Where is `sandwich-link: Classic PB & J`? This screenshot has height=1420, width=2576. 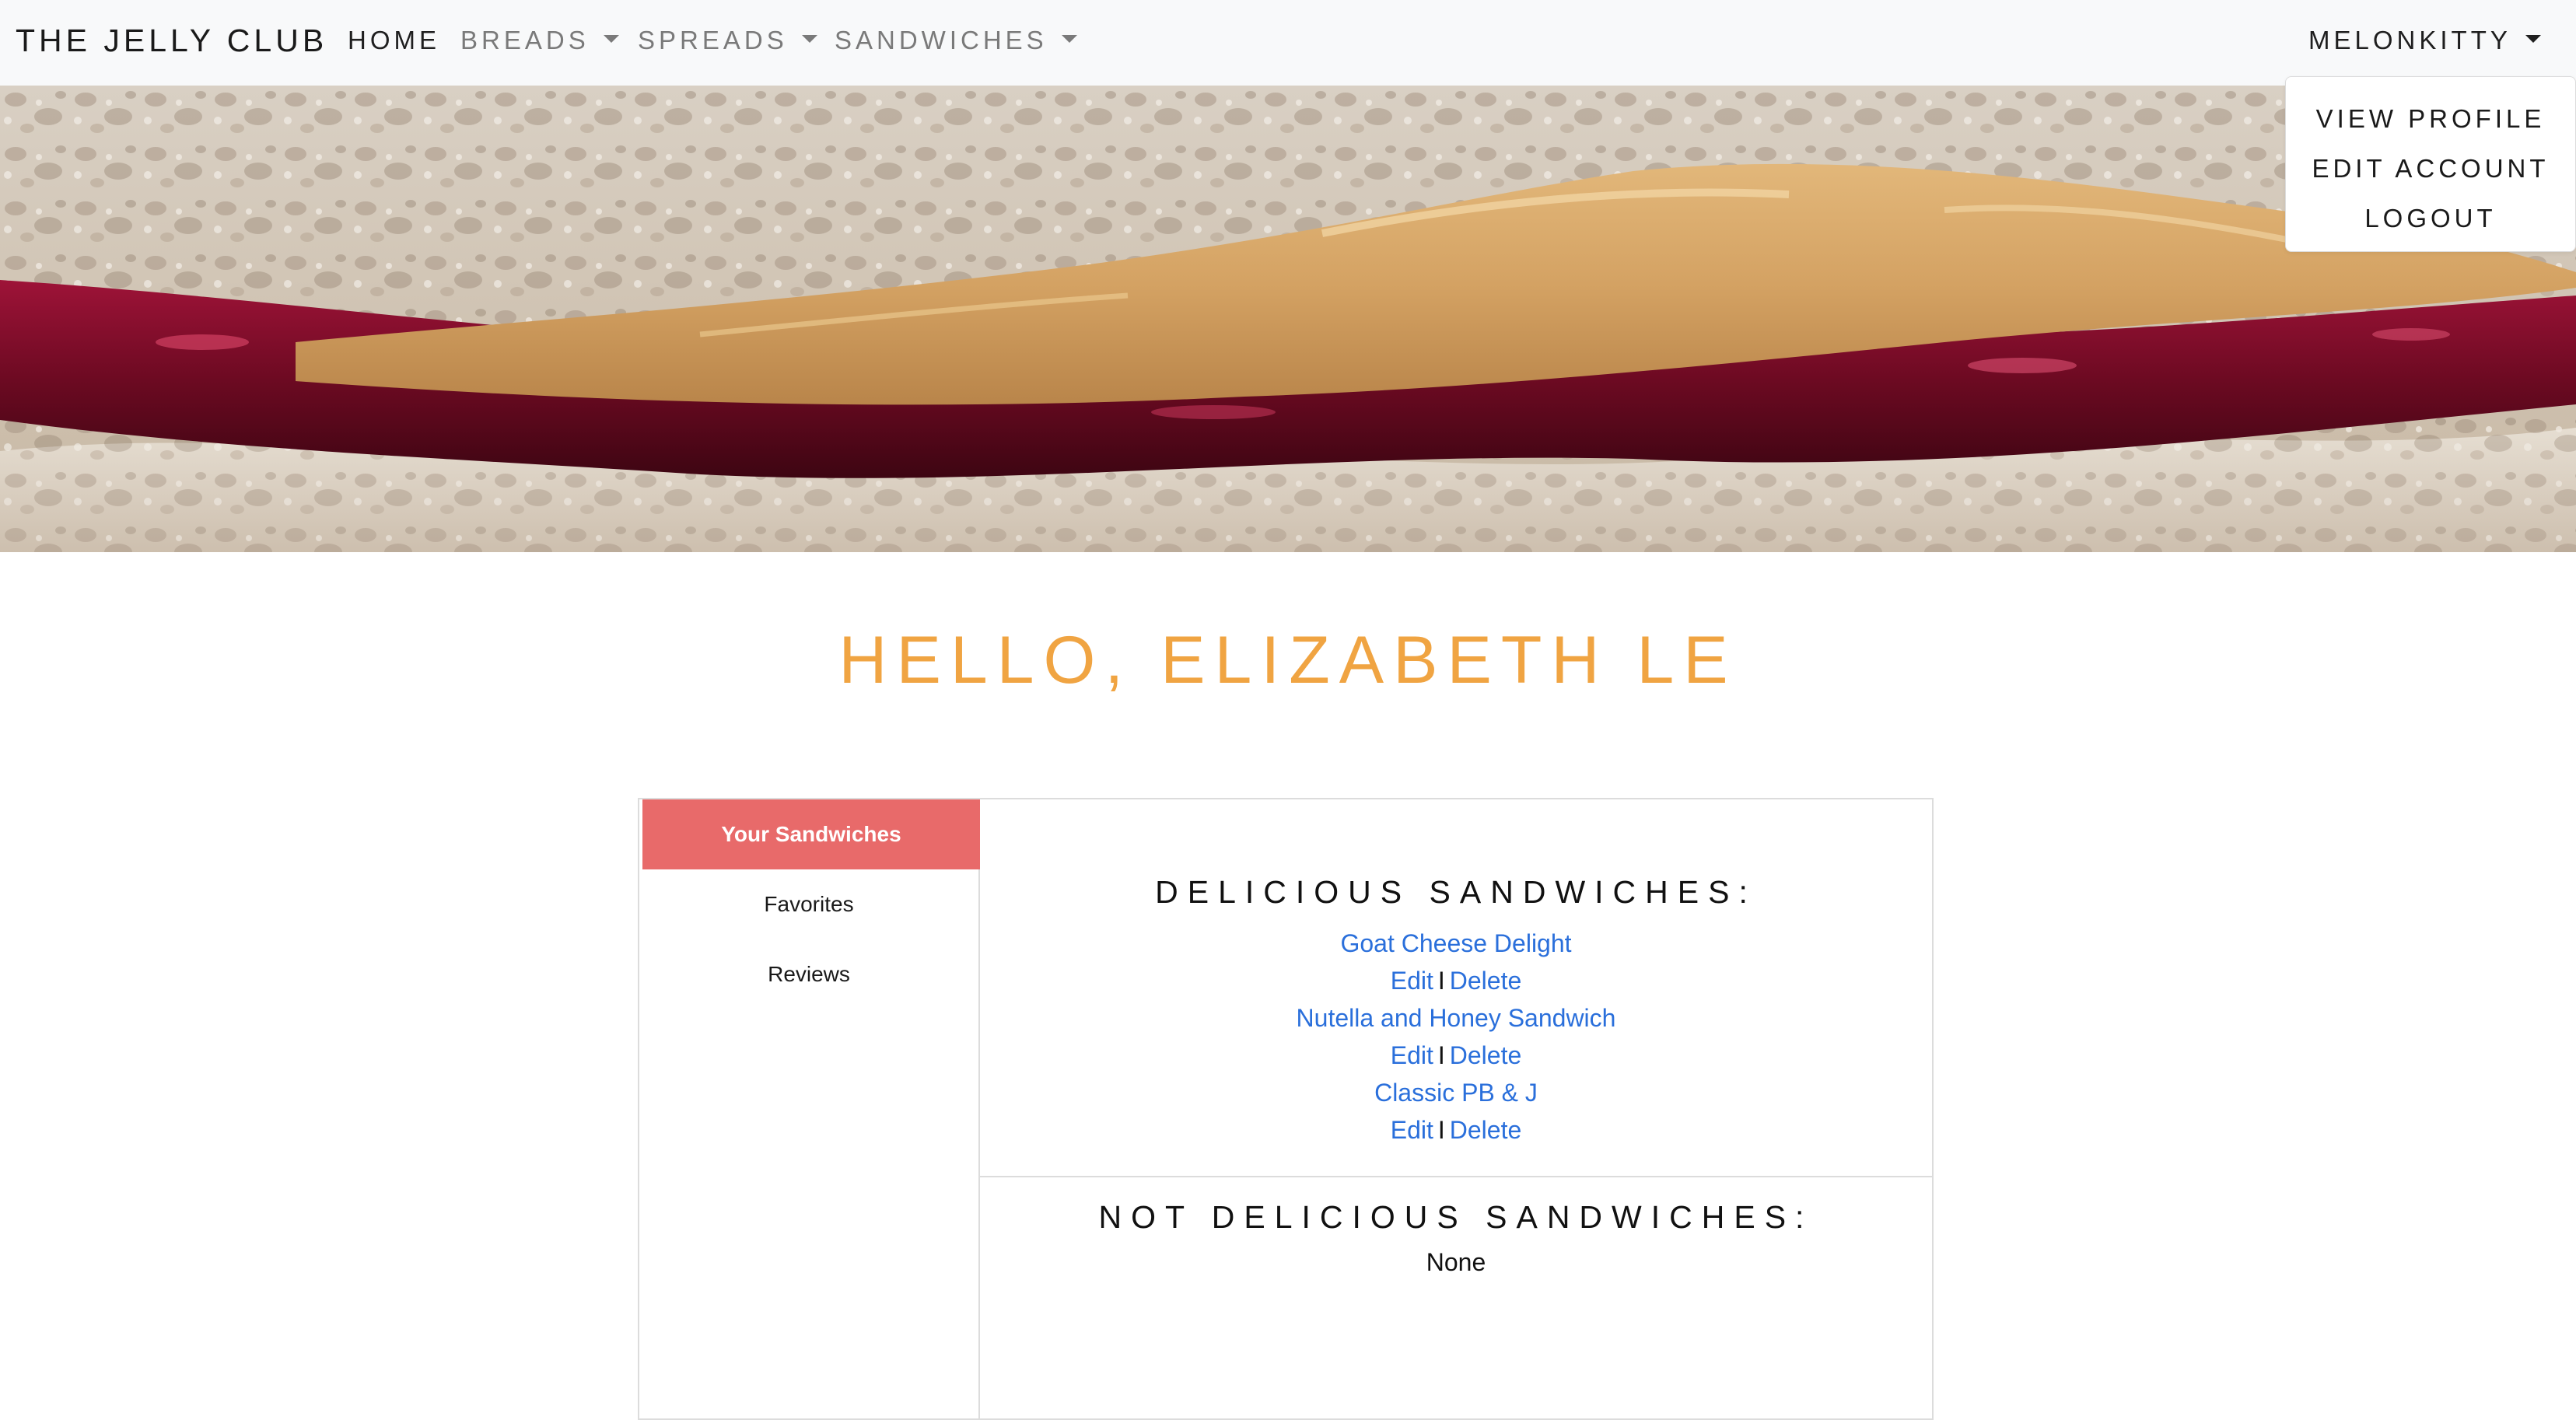
sandwich-link: Classic PB & J is located at coordinates (1456, 1093).